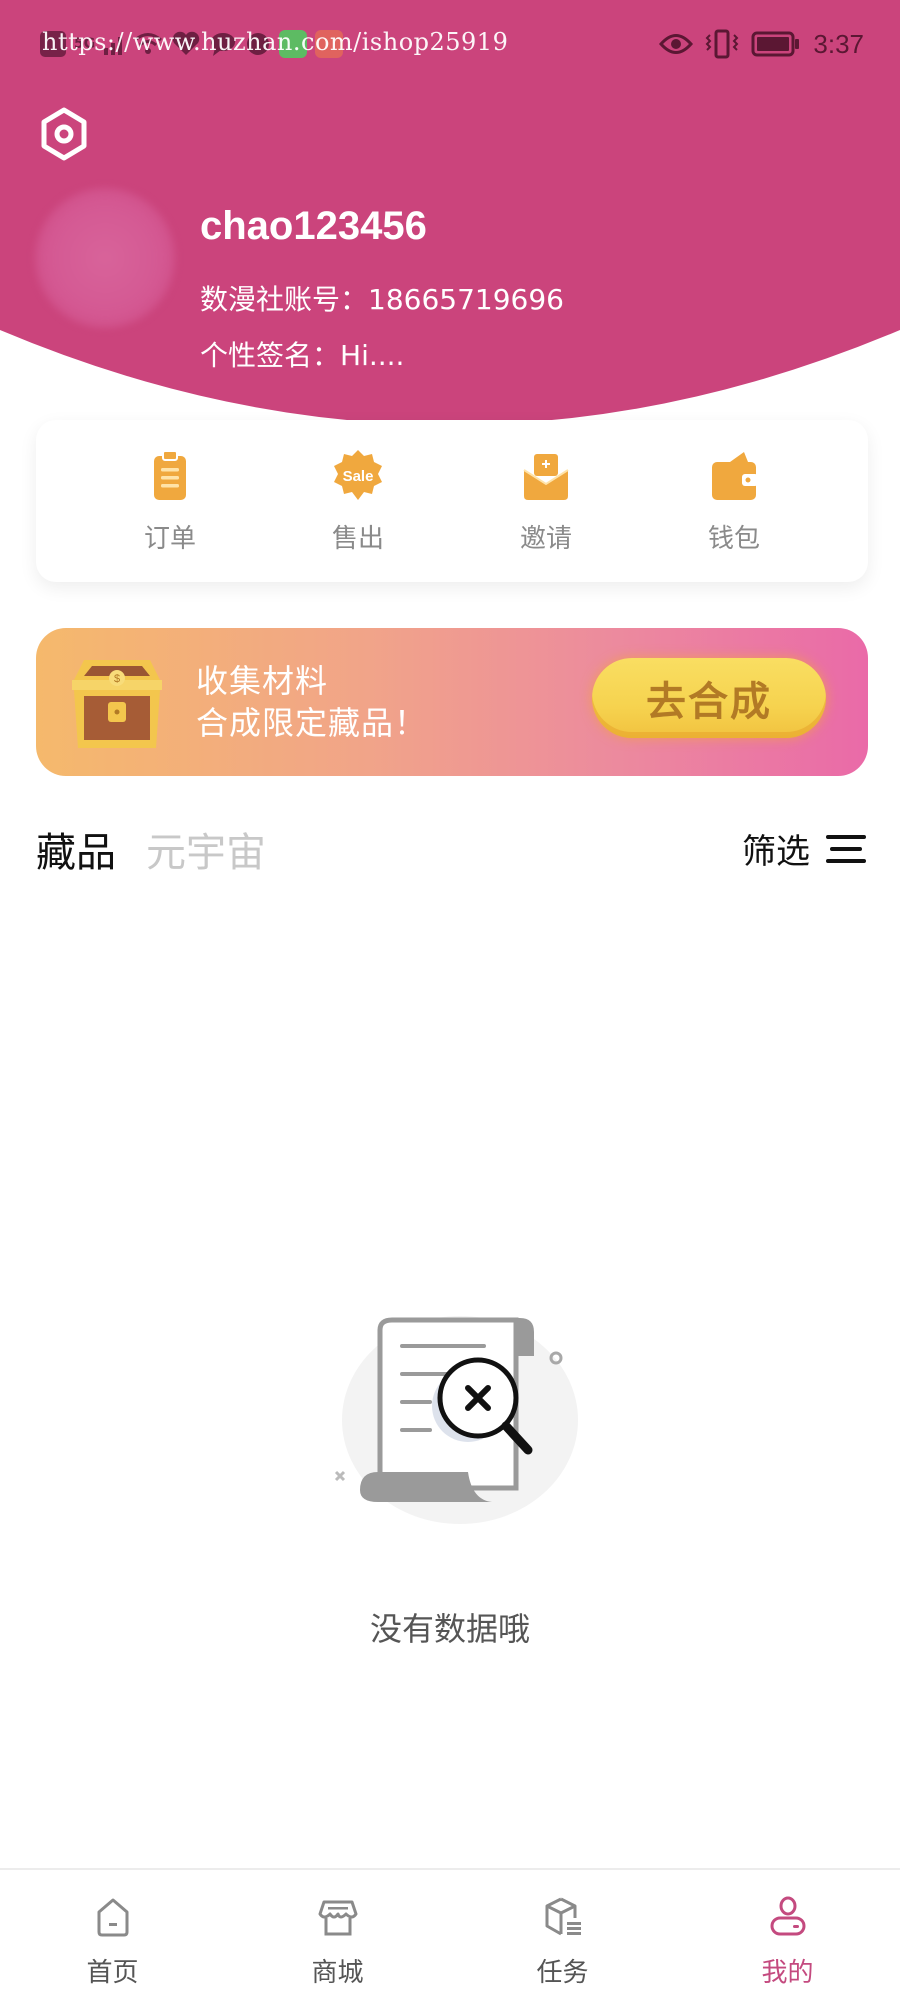 The width and height of the screenshot is (900, 2000). Describe the element at coordinates (337, 1973) in the screenshot. I see `nav-label: 商城` at that location.